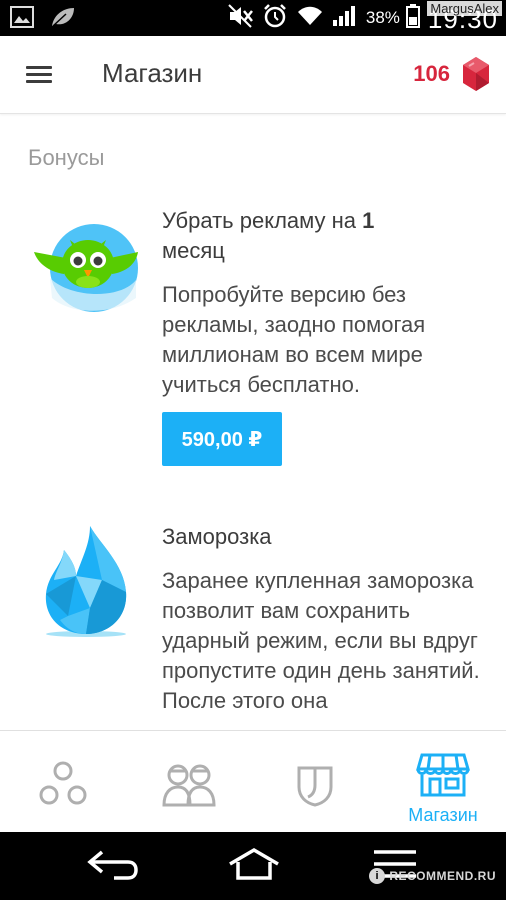 The image size is (506, 900). I want to click on back-button, so click(112, 866).